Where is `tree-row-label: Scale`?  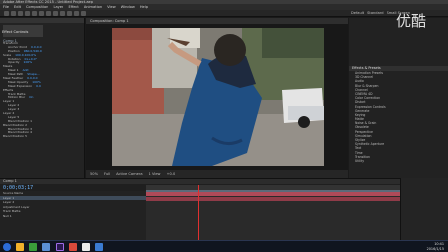 tree-row-label: Scale is located at coordinates (7, 55).